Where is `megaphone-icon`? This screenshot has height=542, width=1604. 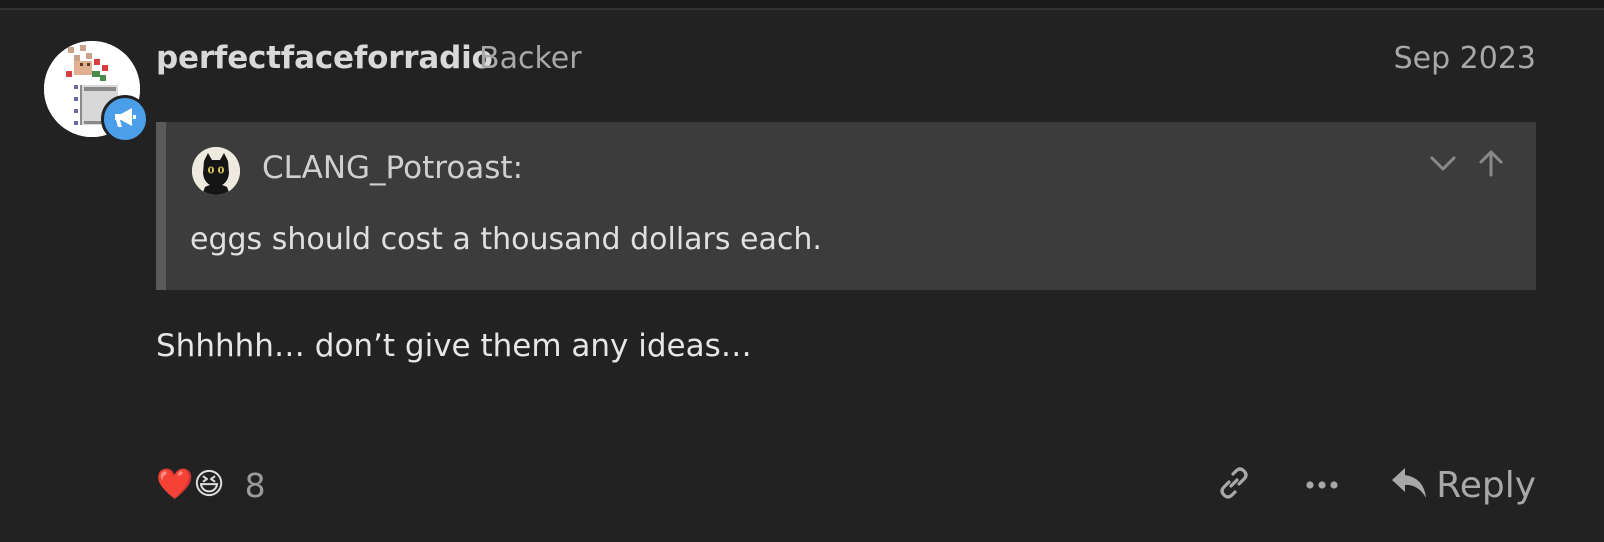 megaphone-icon is located at coordinates (125, 119).